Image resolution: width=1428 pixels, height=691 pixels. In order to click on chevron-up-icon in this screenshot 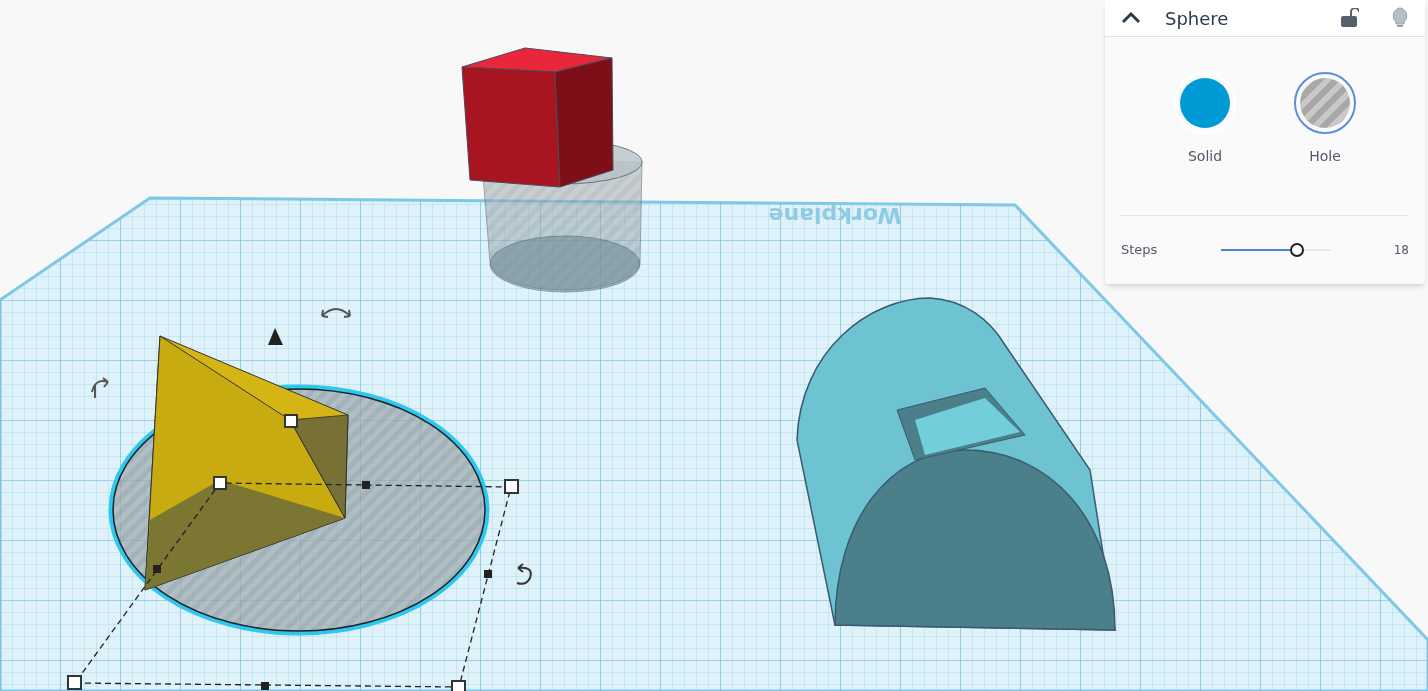, I will do `click(1131, 18)`.